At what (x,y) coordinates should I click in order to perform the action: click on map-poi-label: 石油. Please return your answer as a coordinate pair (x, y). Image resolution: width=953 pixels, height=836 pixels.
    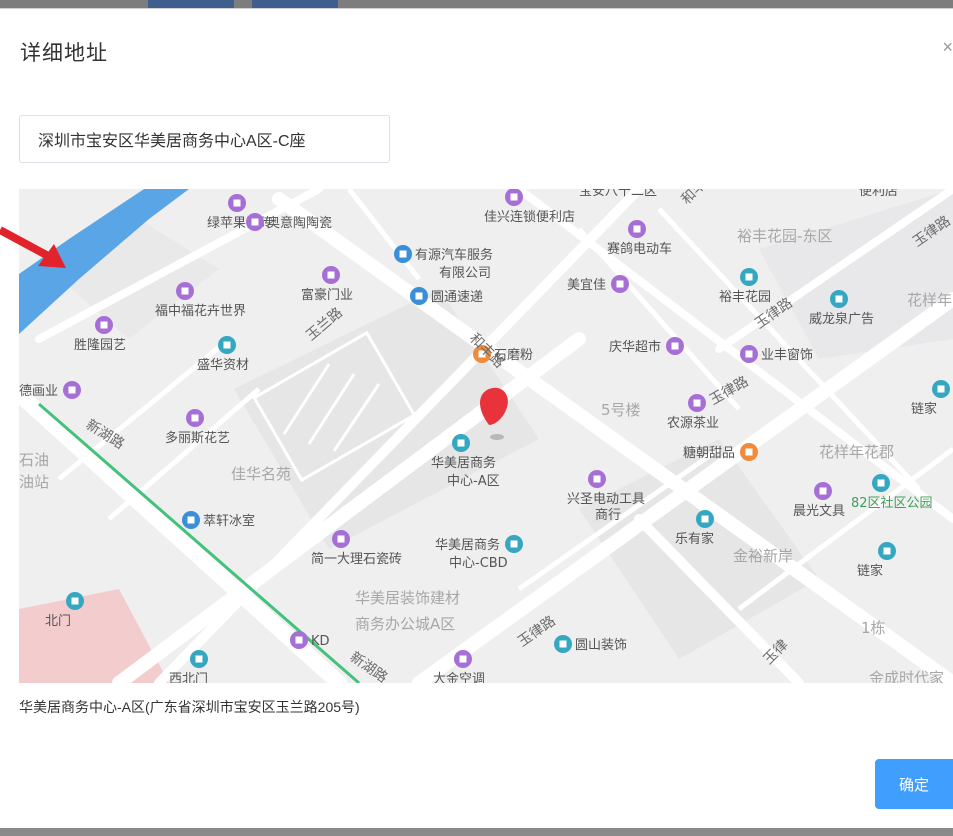
    Looking at the image, I should click on (34, 460).